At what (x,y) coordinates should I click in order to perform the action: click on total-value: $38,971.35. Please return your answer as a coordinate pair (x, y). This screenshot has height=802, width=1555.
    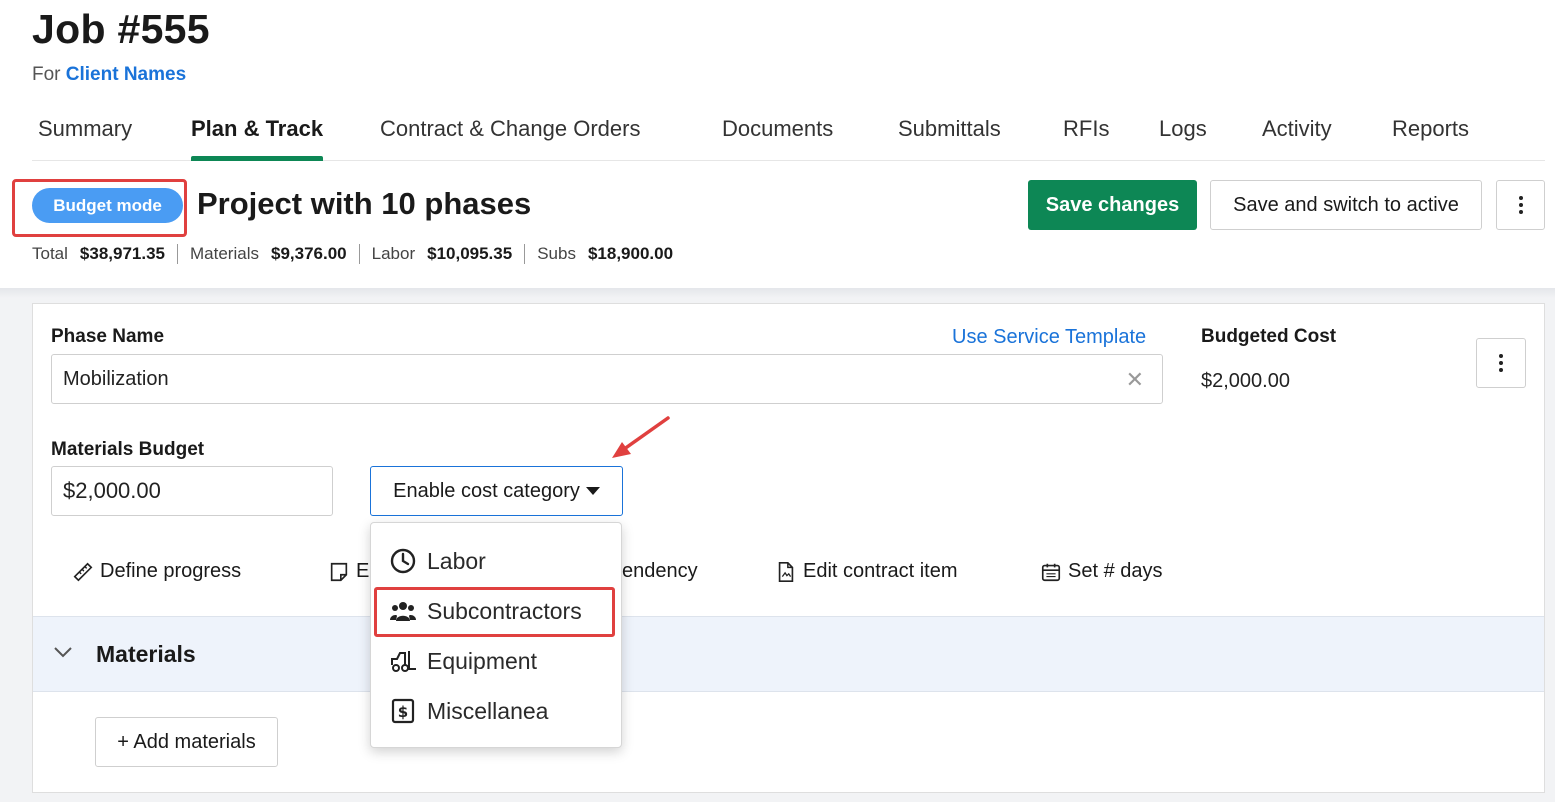
    Looking at the image, I should click on (122, 253).